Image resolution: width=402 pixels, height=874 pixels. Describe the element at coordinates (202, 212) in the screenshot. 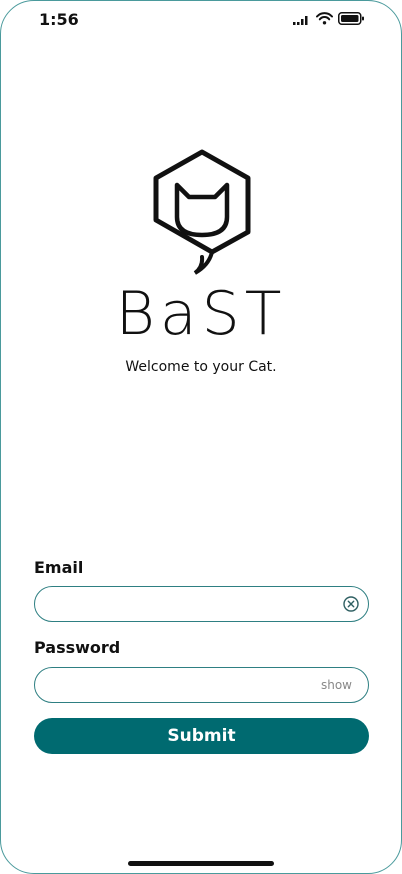

I see `cat-hexagon-logo` at that location.